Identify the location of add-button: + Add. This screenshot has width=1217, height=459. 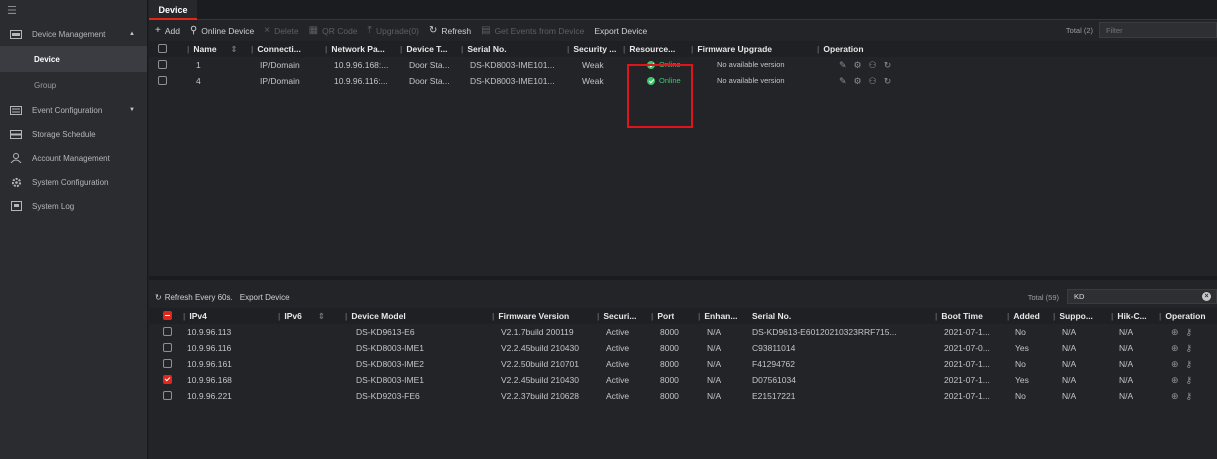
(167, 30).